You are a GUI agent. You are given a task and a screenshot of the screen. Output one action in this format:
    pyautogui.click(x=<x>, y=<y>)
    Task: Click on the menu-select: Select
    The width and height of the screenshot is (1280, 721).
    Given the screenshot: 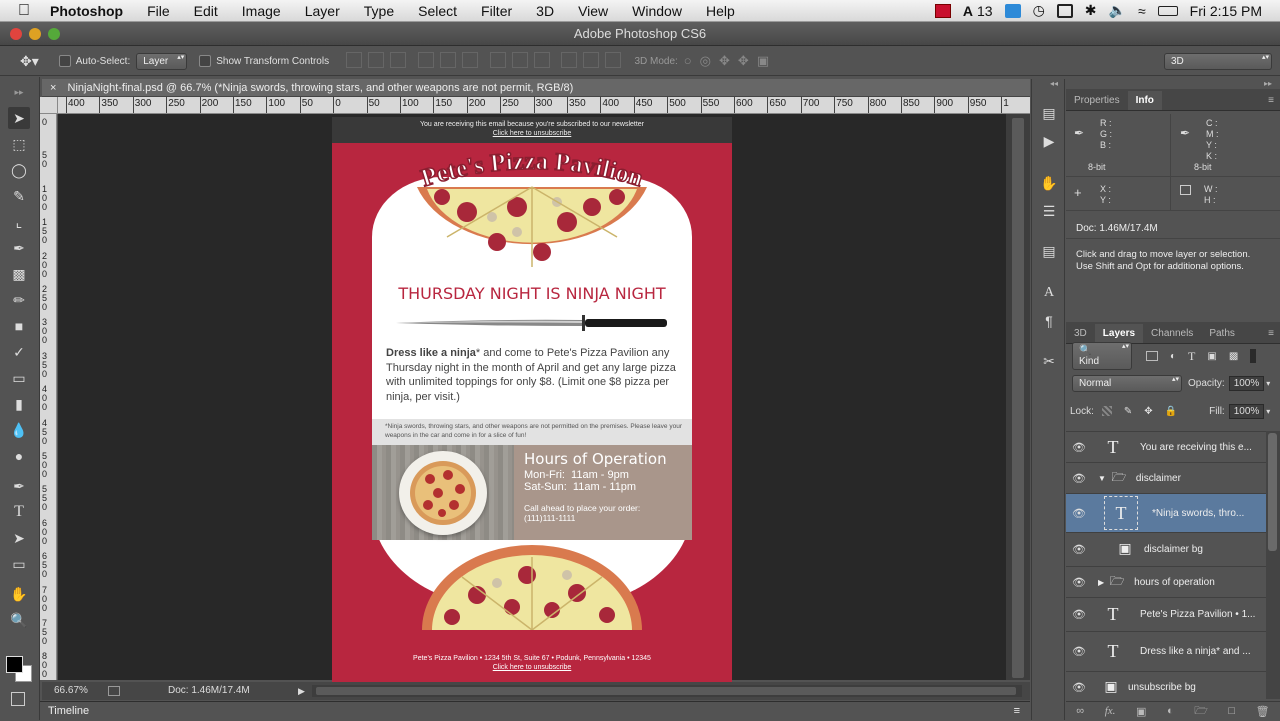 What is the action you would take?
    pyautogui.click(x=437, y=11)
    